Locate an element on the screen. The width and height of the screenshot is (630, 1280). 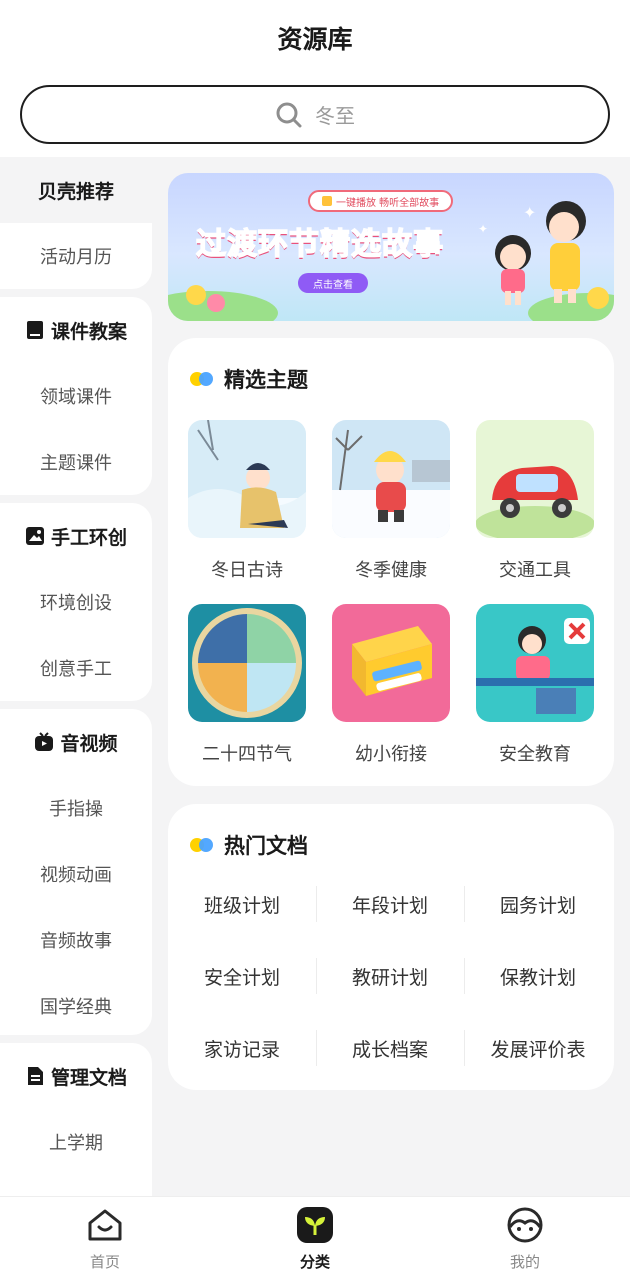
sidebar-item-recommend: 贝壳推荐 is located at coordinates (76, 190).